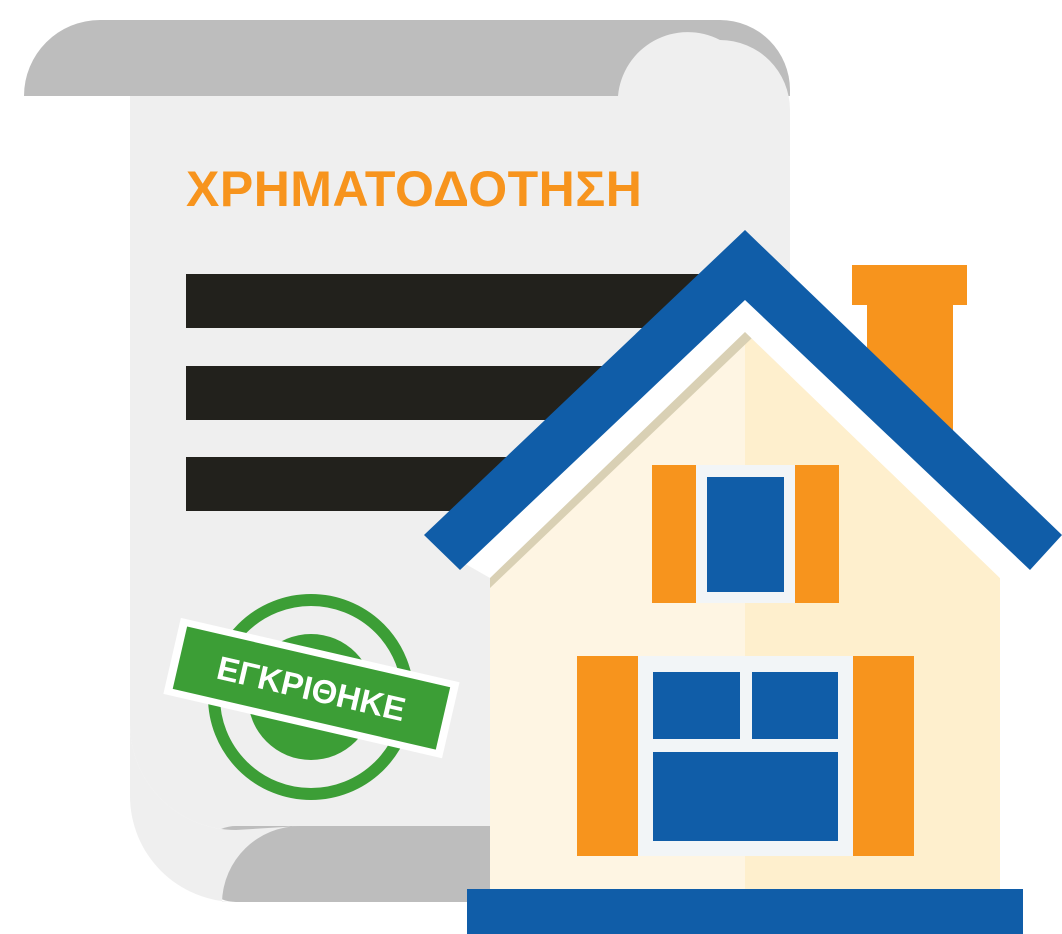 The image size is (1062, 934). Describe the element at coordinates (817, 534) in the screenshot. I see `upper-window-shutter-right` at that location.